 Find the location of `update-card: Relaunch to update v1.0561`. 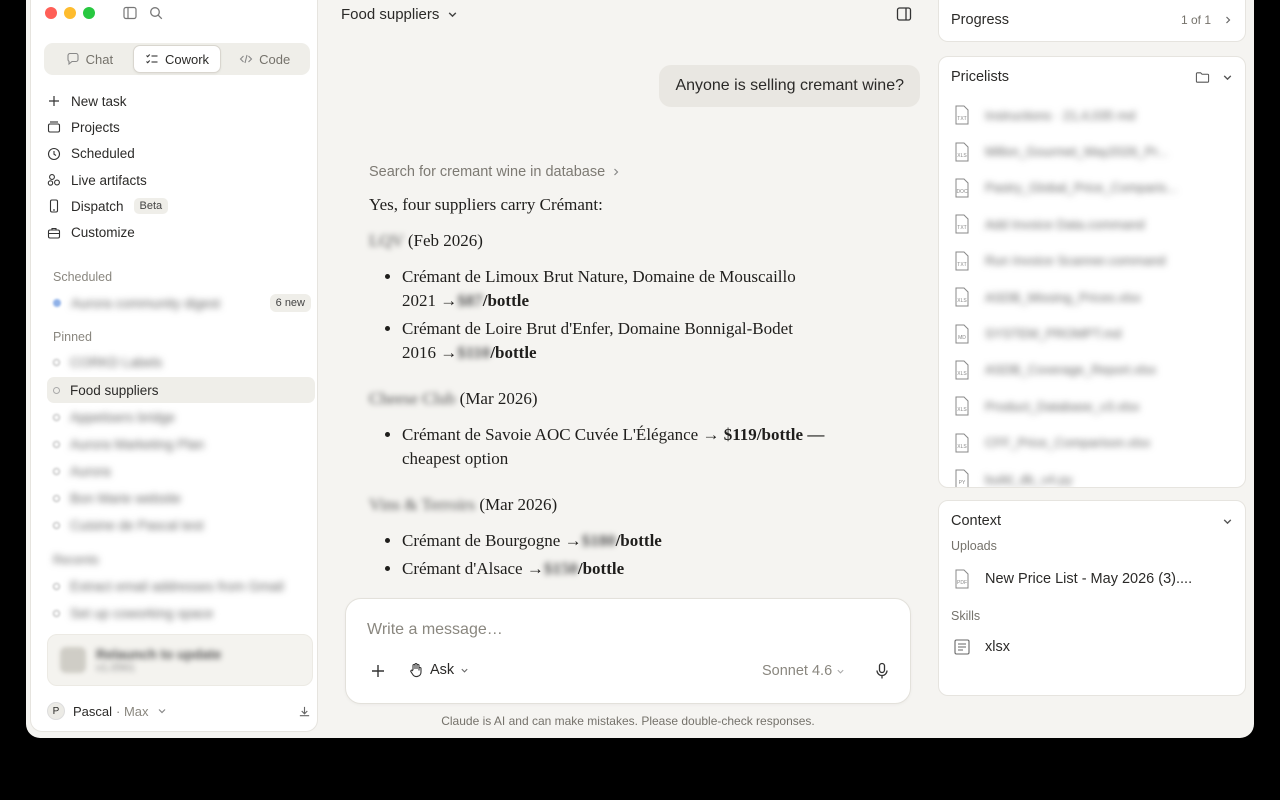

update-card: Relaunch to update v1.0561 is located at coordinates (180, 660).